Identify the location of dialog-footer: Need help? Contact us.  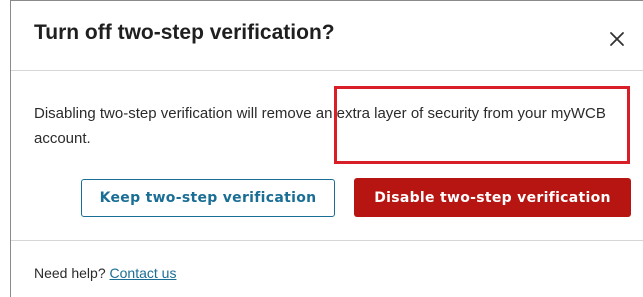
(105, 273).